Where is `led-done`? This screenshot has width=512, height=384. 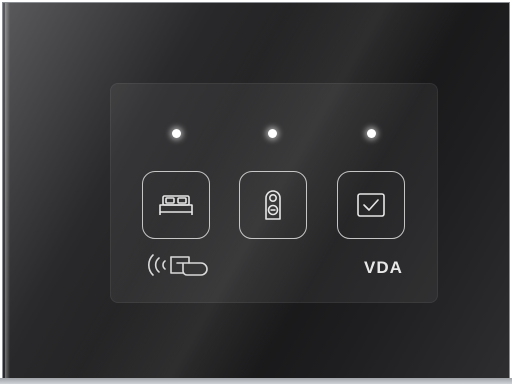 led-done is located at coordinates (371, 133).